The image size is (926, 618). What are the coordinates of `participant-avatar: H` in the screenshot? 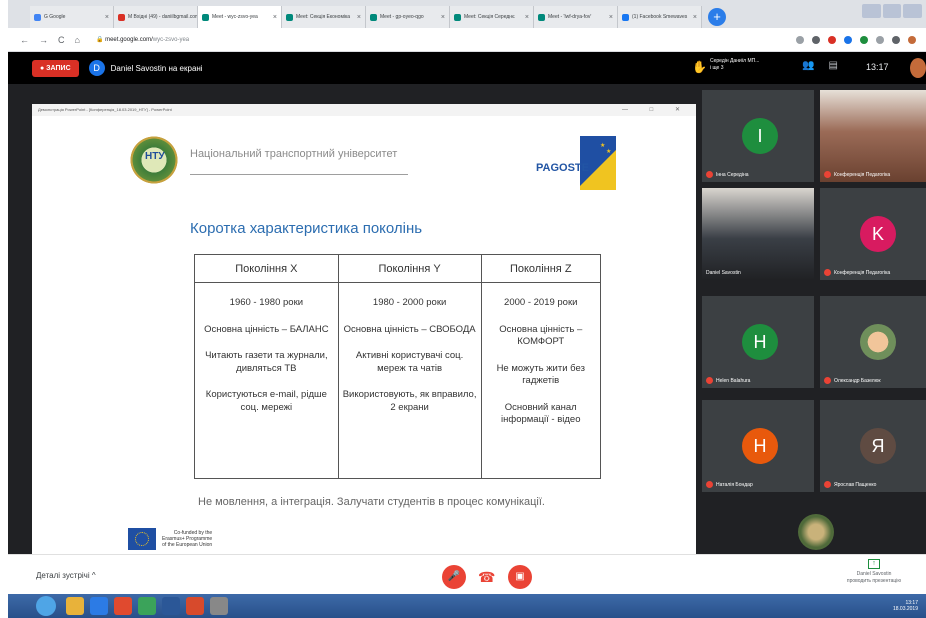 It's located at (760, 446).